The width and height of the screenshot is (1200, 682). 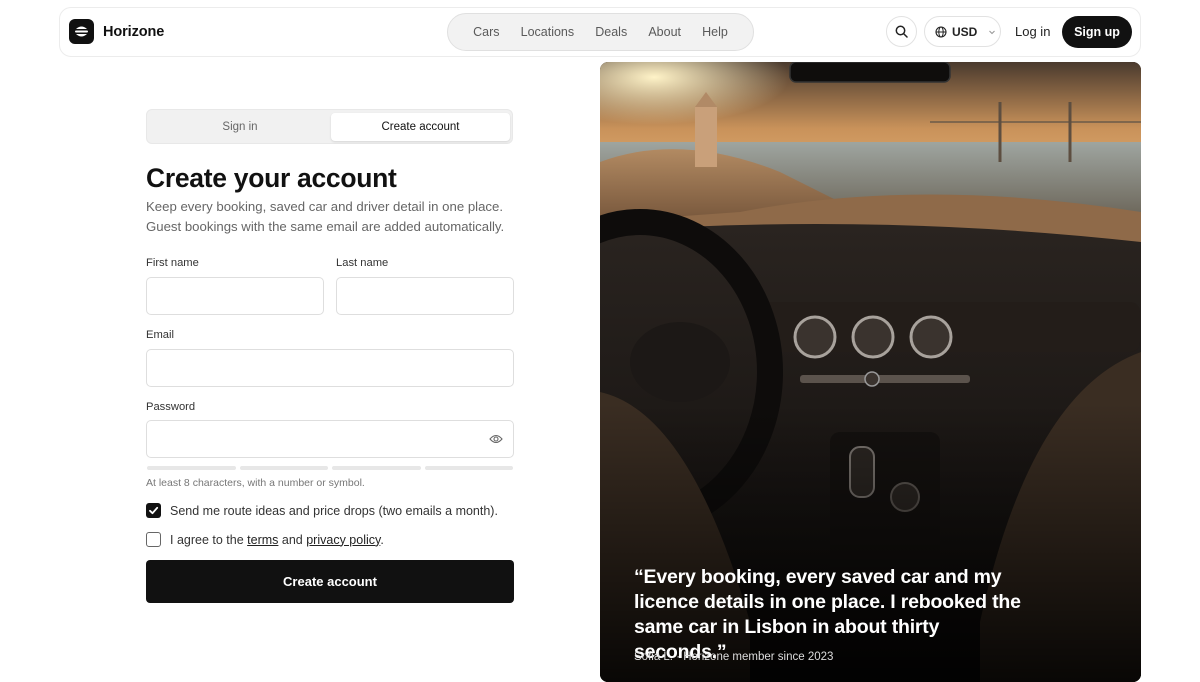 I want to click on terms-option: I agree to the terms and privacy policy., so click(x=265, y=539).